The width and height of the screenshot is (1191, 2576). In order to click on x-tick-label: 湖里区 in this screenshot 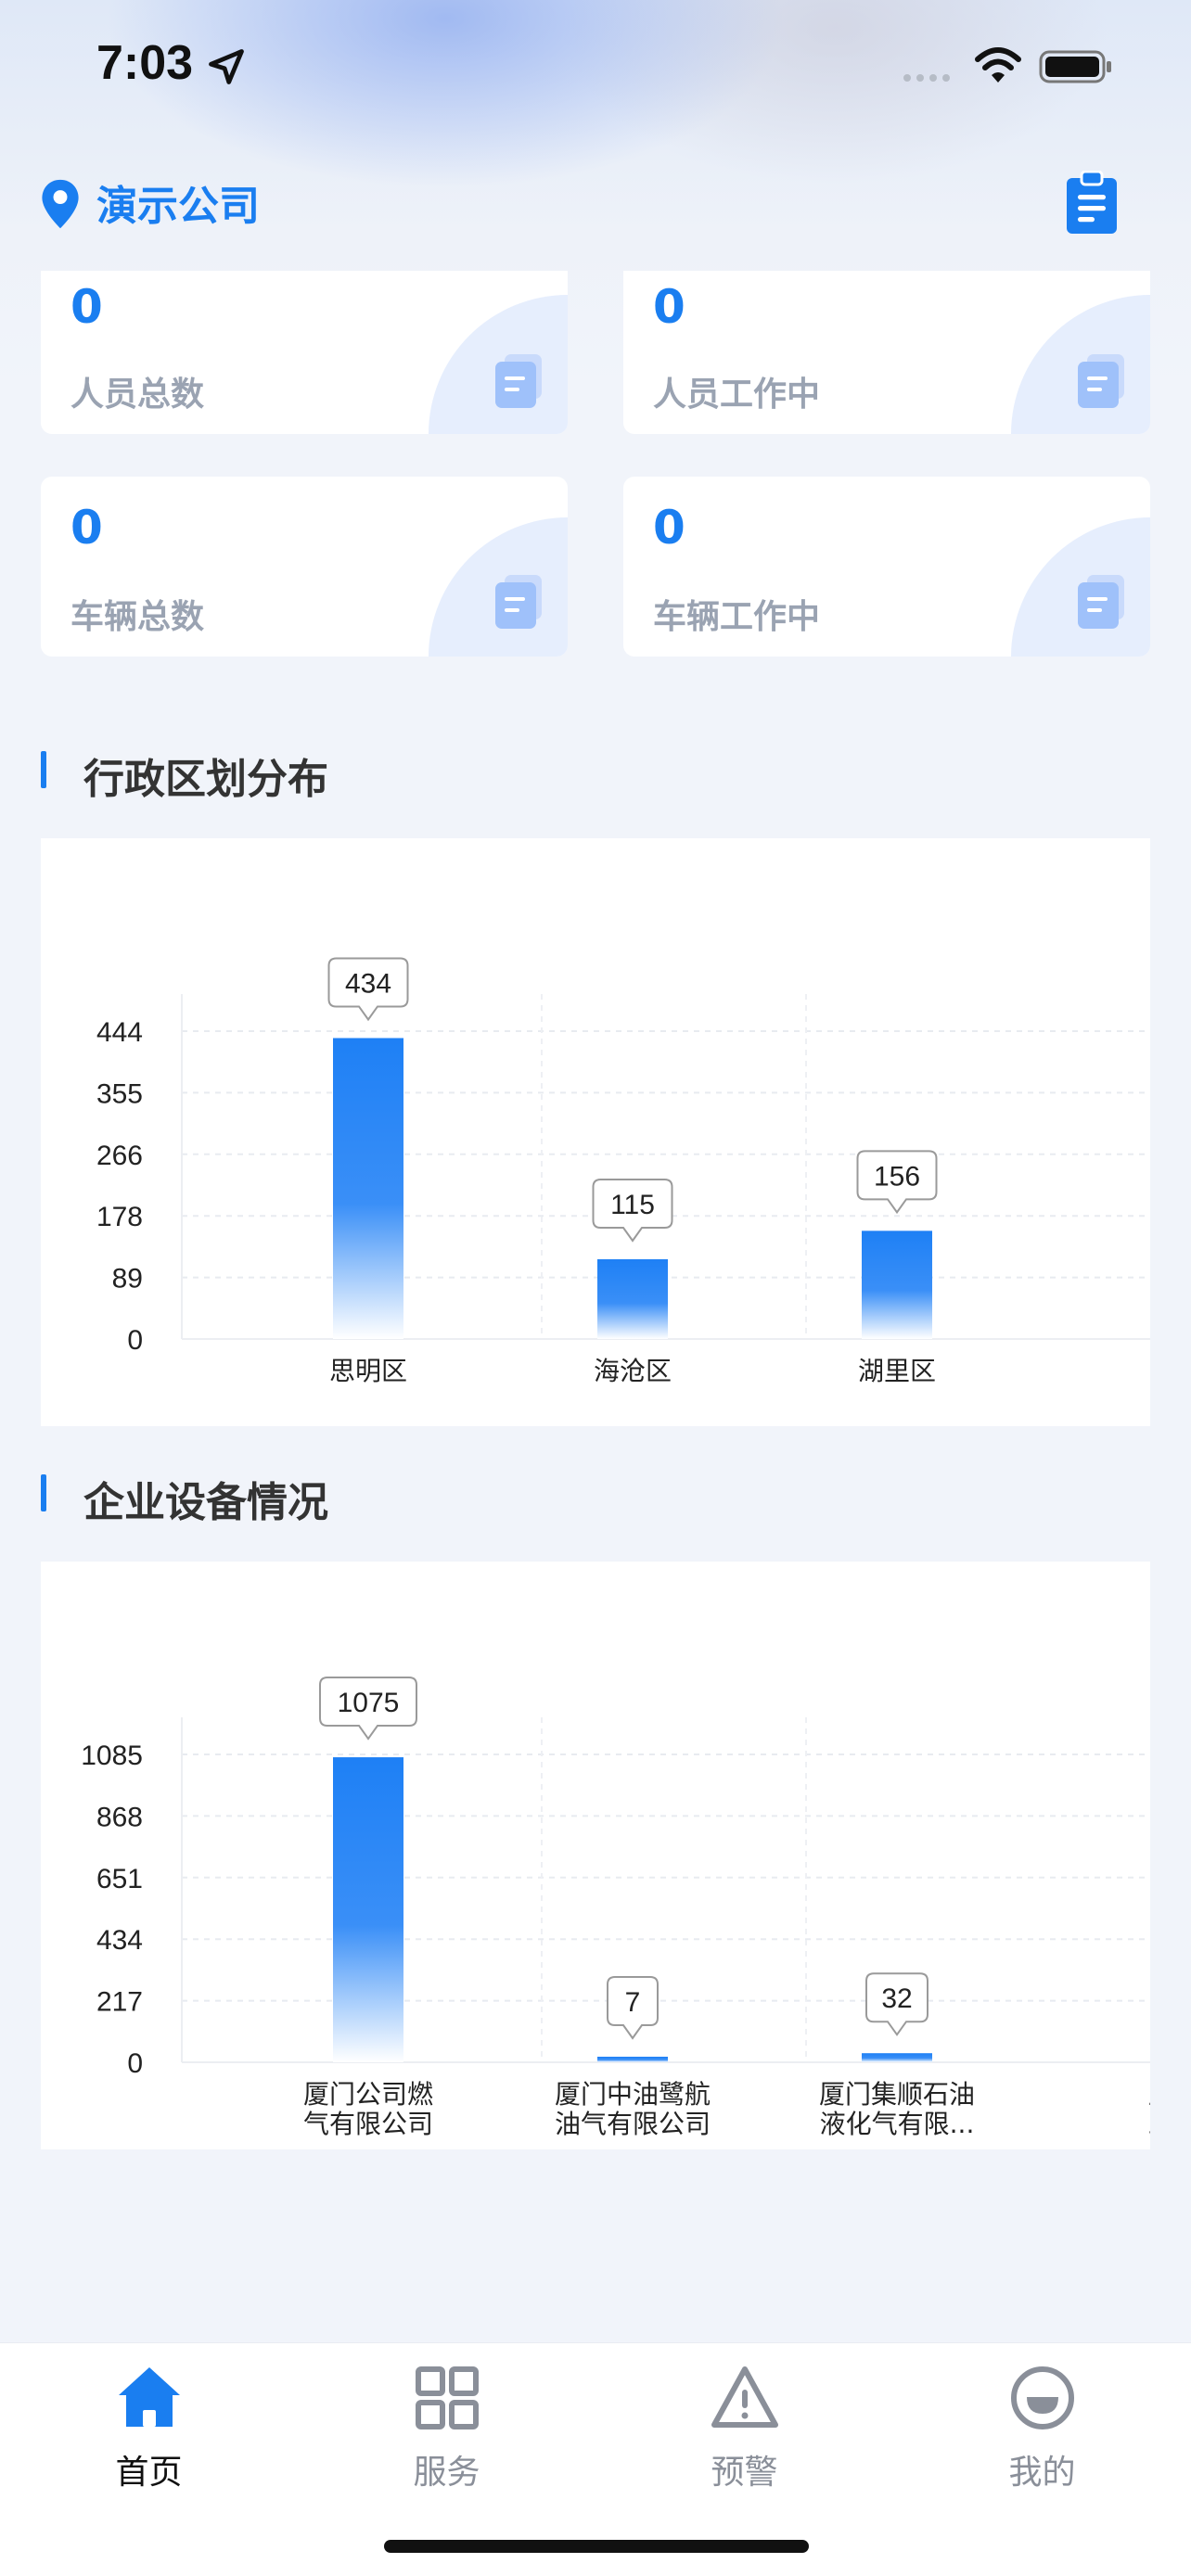, I will do `click(897, 1371)`.